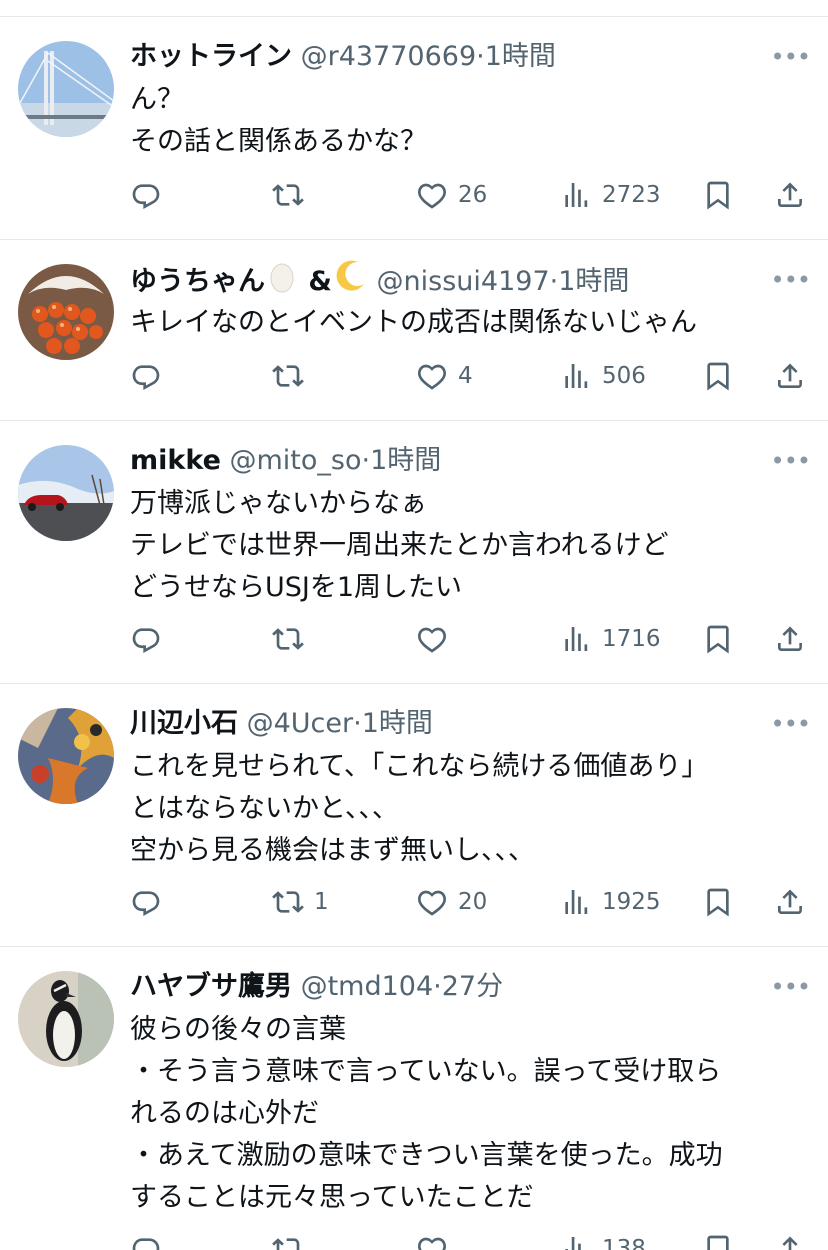 This screenshot has height=1250, width=828. Describe the element at coordinates (389, 56) in the screenshot. I see `user-handle: @r43770669` at that location.